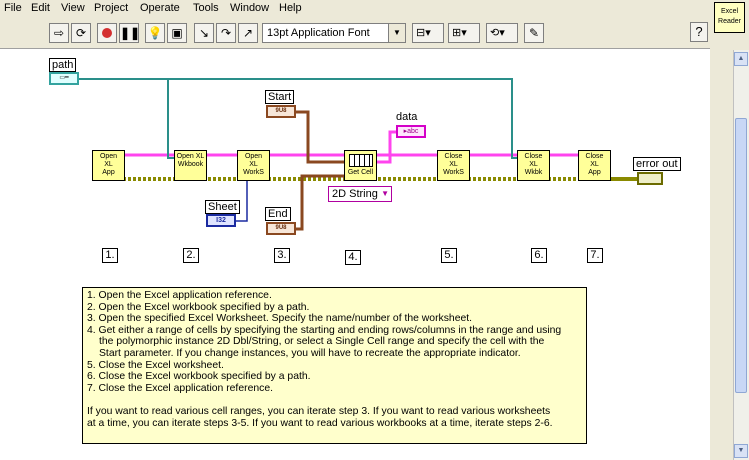 The height and width of the screenshot is (460, 749). I want to click on polymorphic-selector: 2D String ▼, so click(360, 194).